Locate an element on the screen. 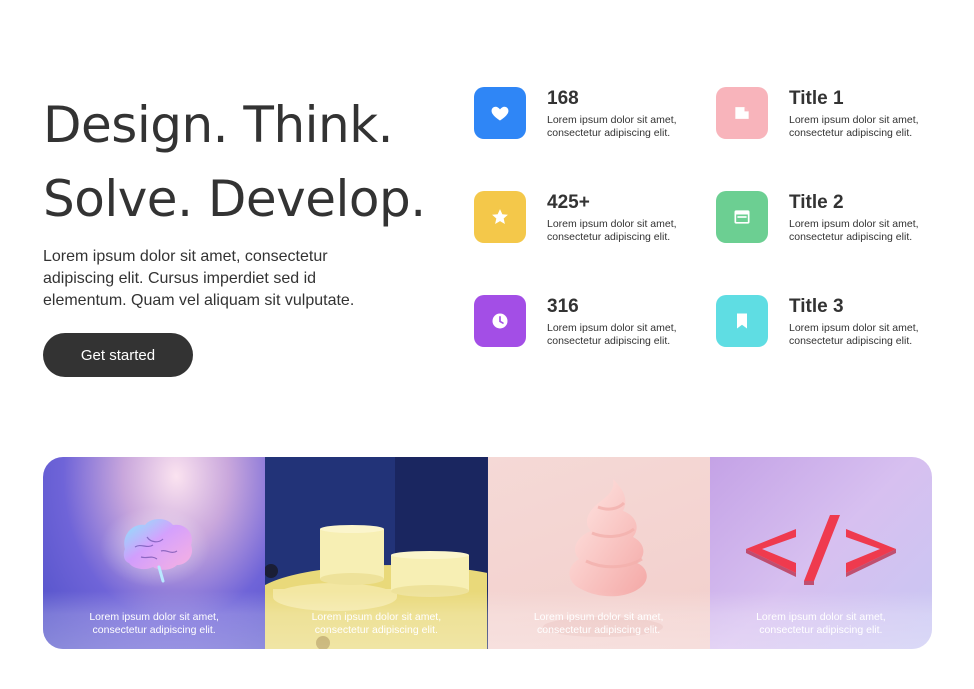  feature-title: Title 2 is located at coordinates (816, 202).